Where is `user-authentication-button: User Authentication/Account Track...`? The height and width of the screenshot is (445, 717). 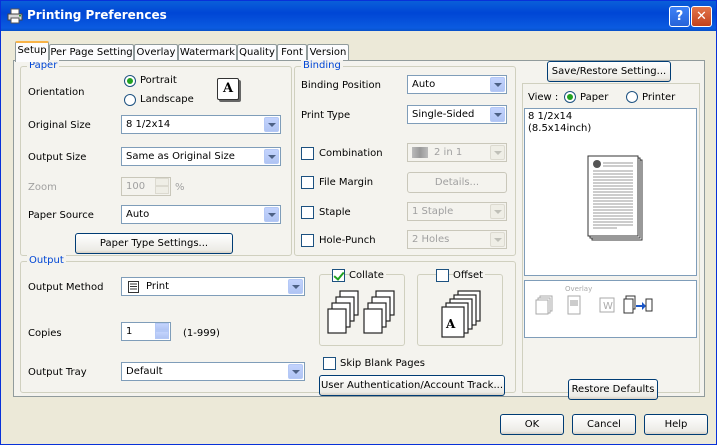 user-authentication-button: User Authentication/Account Track... is located at coordinates (412, 385).